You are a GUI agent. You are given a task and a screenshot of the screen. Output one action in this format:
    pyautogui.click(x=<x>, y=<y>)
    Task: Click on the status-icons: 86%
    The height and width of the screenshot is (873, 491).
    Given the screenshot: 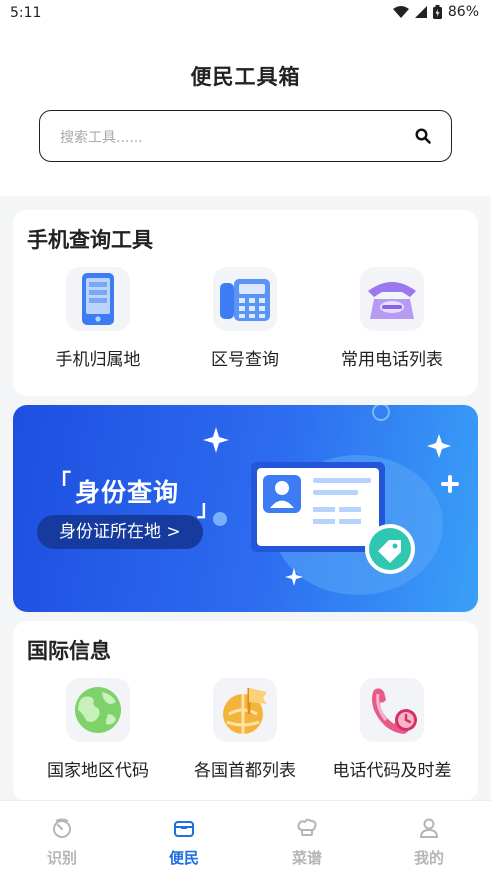 What is the action you would take?
    pyautogui.click(x=435, y=12)
    